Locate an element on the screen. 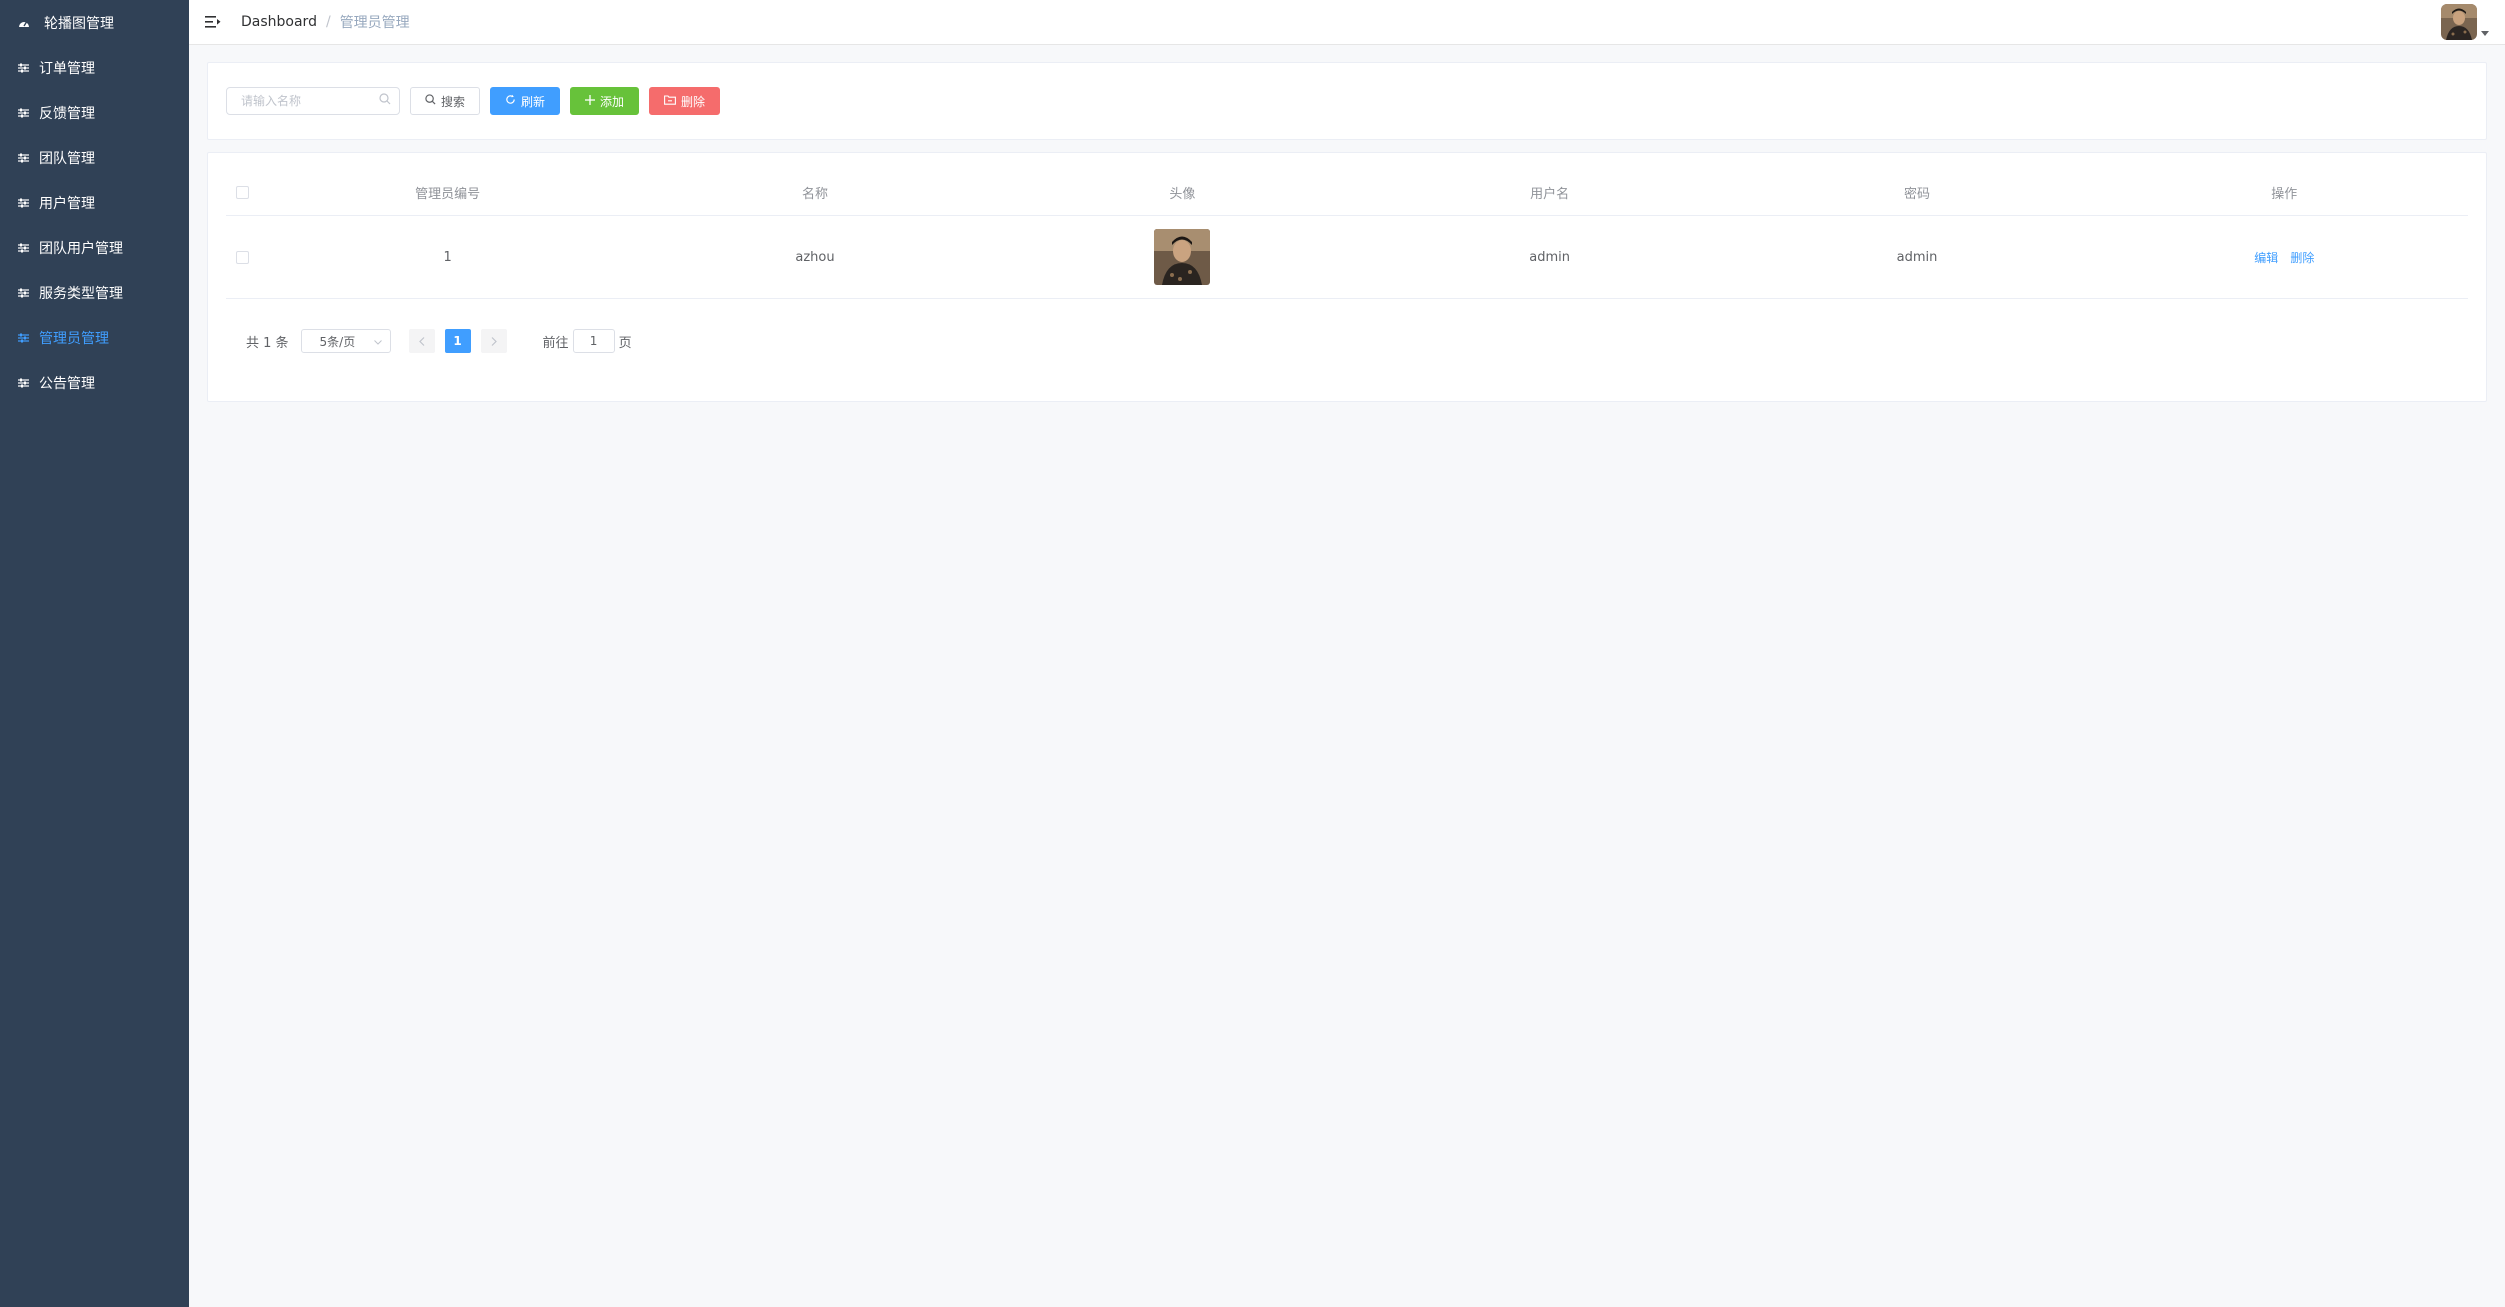 The width and height of the screenshot is (2505, 1307). column-header-name: 名称 is located at coordinates (814, 194).